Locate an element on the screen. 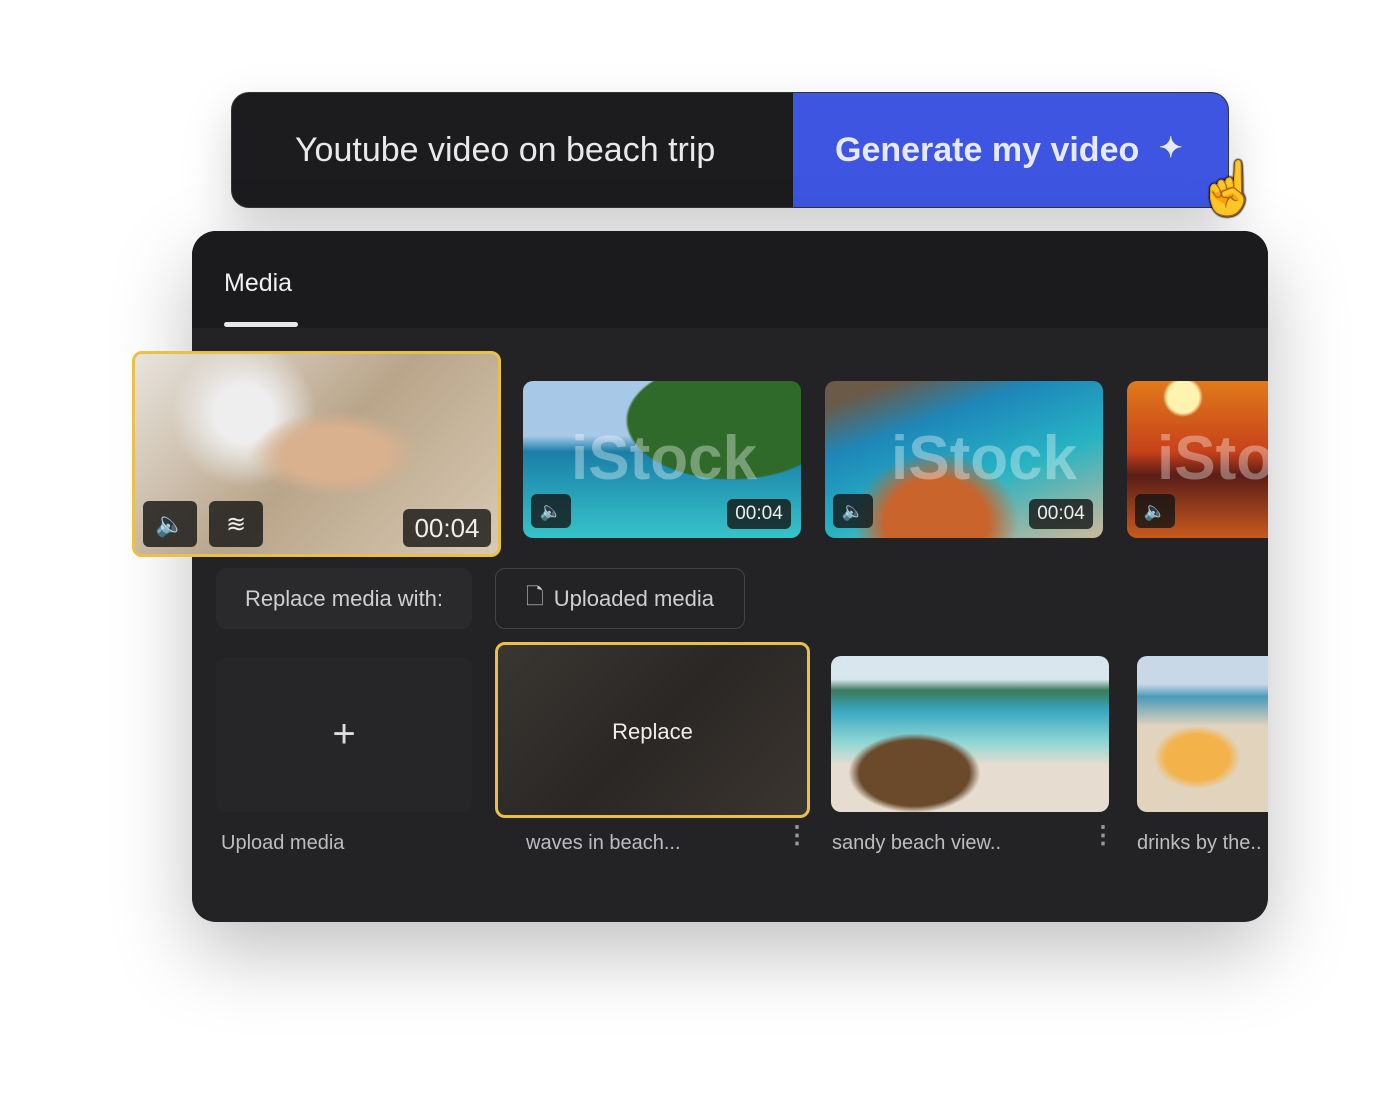 This screenshot has height=1093, width=1400. layers-icon: ≋ is located at coordinates (236, 524).